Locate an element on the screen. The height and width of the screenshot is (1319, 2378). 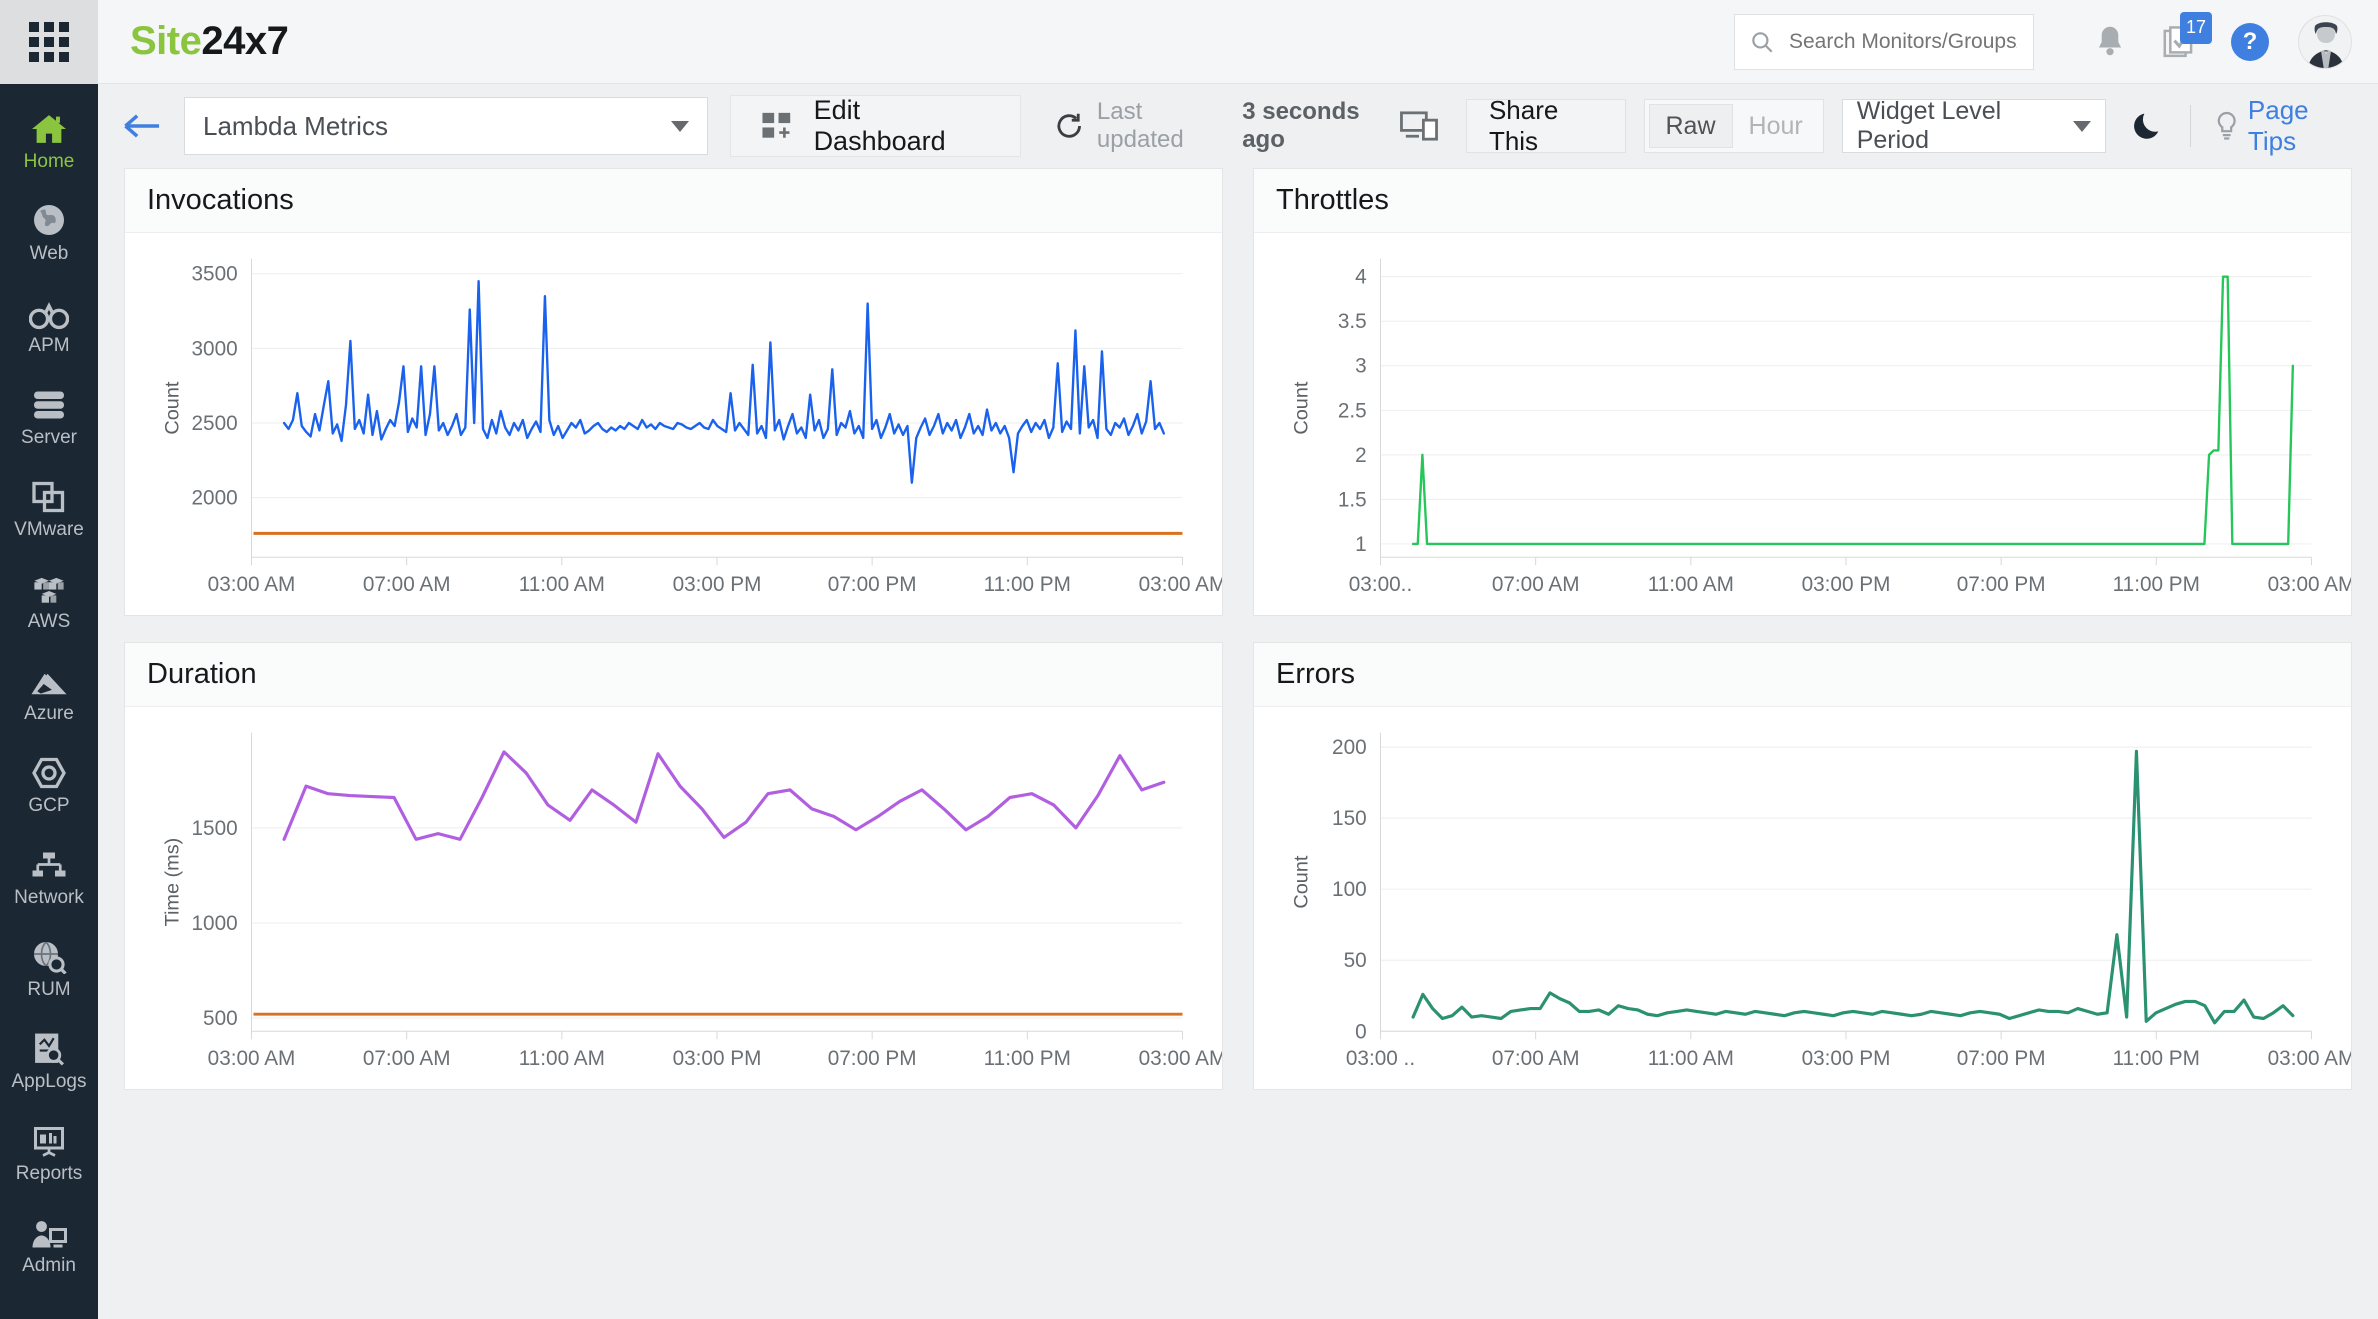
svg-text: 3.5 is located at coordinates (1352, 321).